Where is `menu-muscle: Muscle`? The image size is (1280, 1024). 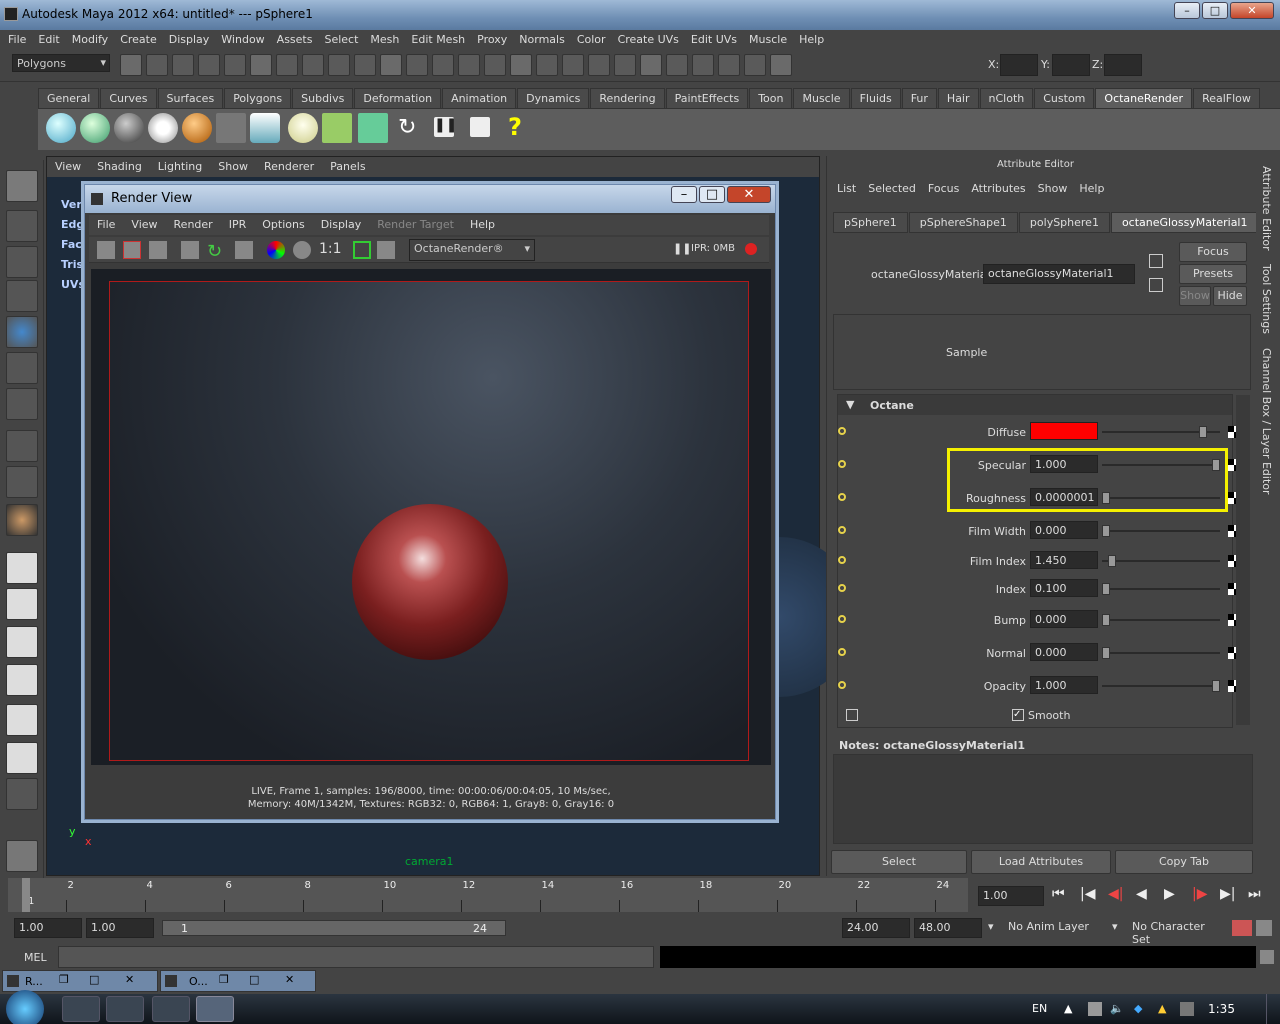
menu-muscle: Muscle is located at coordinates (768, 40).